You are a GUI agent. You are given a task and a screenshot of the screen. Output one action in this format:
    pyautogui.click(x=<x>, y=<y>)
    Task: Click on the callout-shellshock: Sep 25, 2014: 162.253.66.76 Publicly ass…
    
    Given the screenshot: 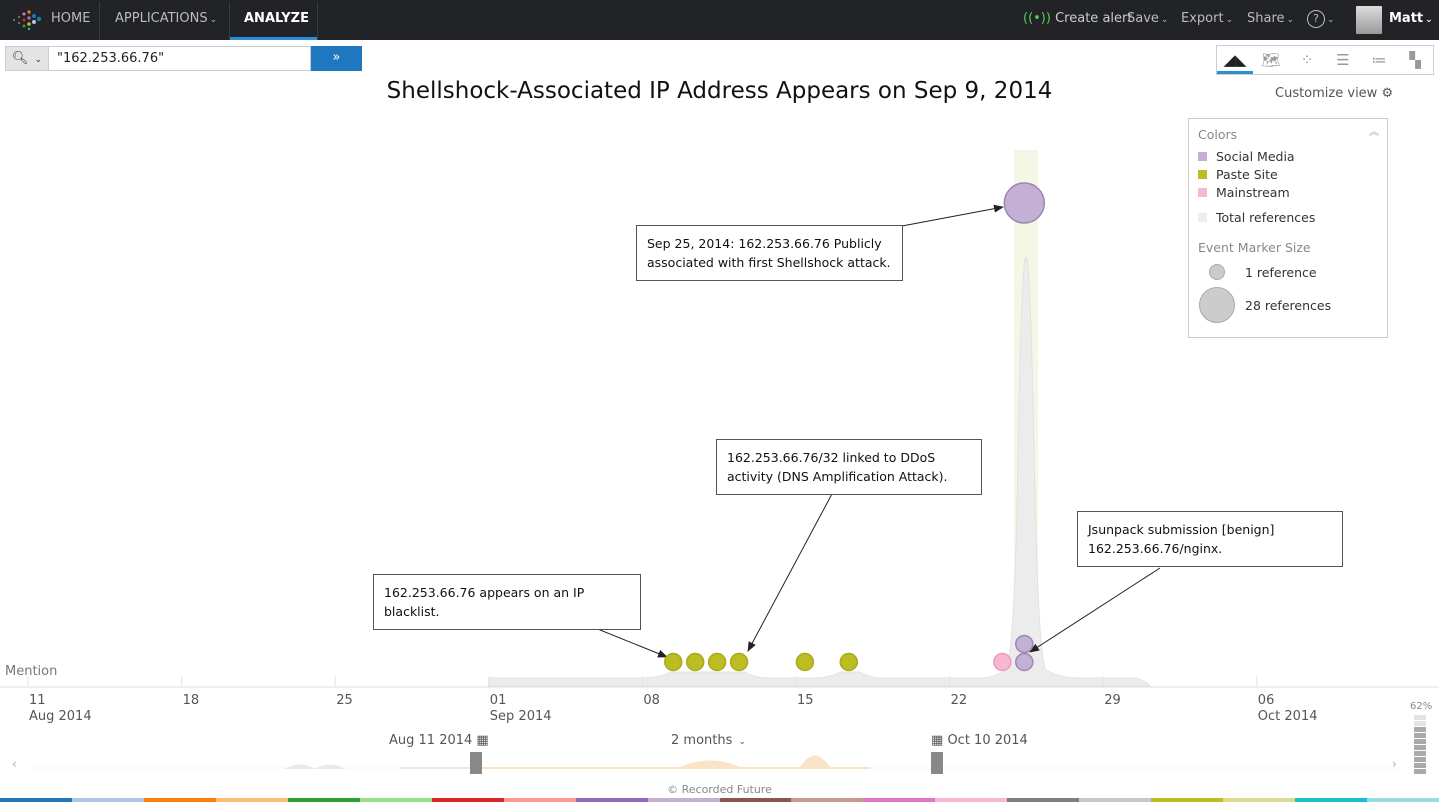 What is the action you would take?
    pyautogui.click(x=769, y=253)
    